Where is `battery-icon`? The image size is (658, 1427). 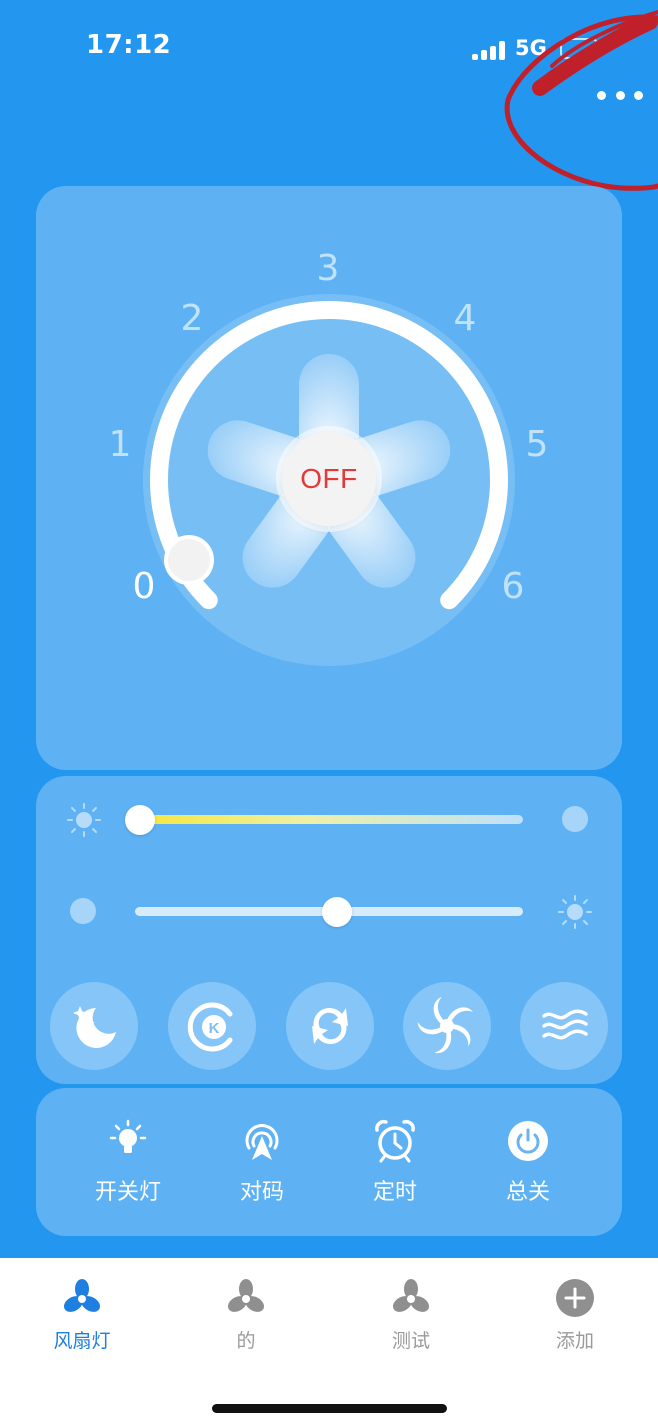
battery-icon is located at coordinates (579, 48).